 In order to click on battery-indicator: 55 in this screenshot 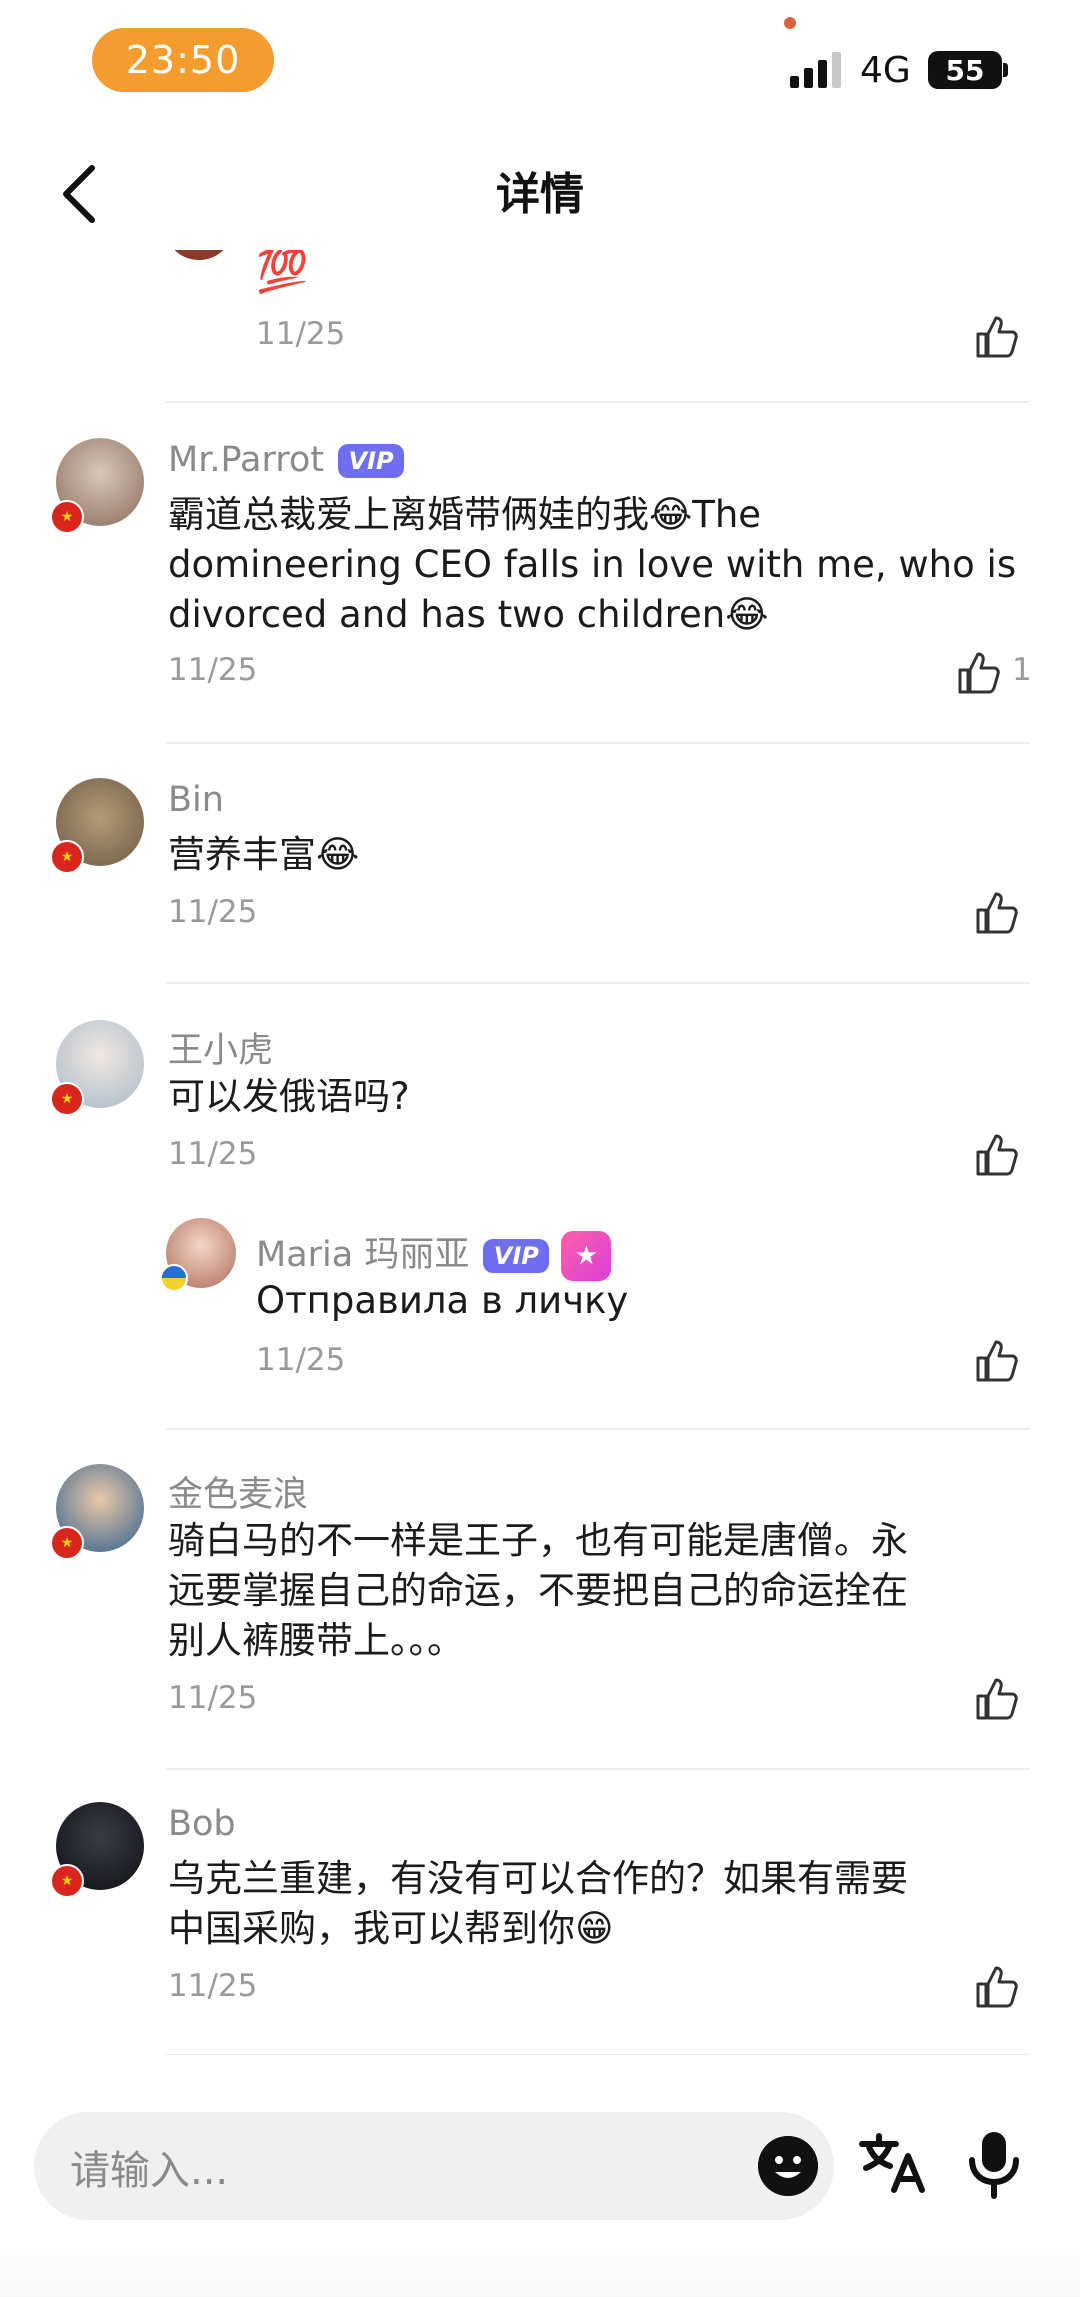, I will do `click(965, 70)`.